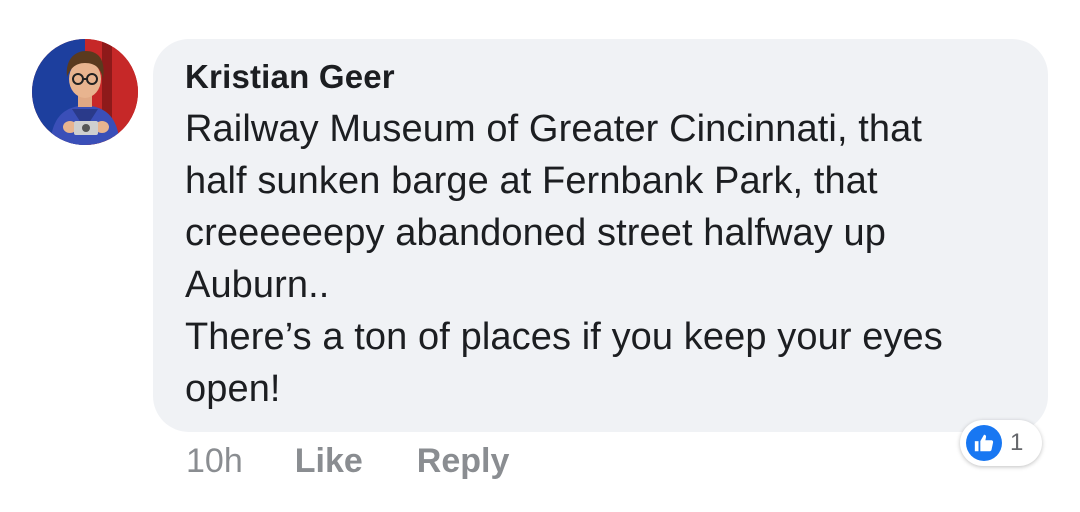 This screenshot has height=512, width=1080. I want to click on comment-text-line: open!, so click(233, 389).